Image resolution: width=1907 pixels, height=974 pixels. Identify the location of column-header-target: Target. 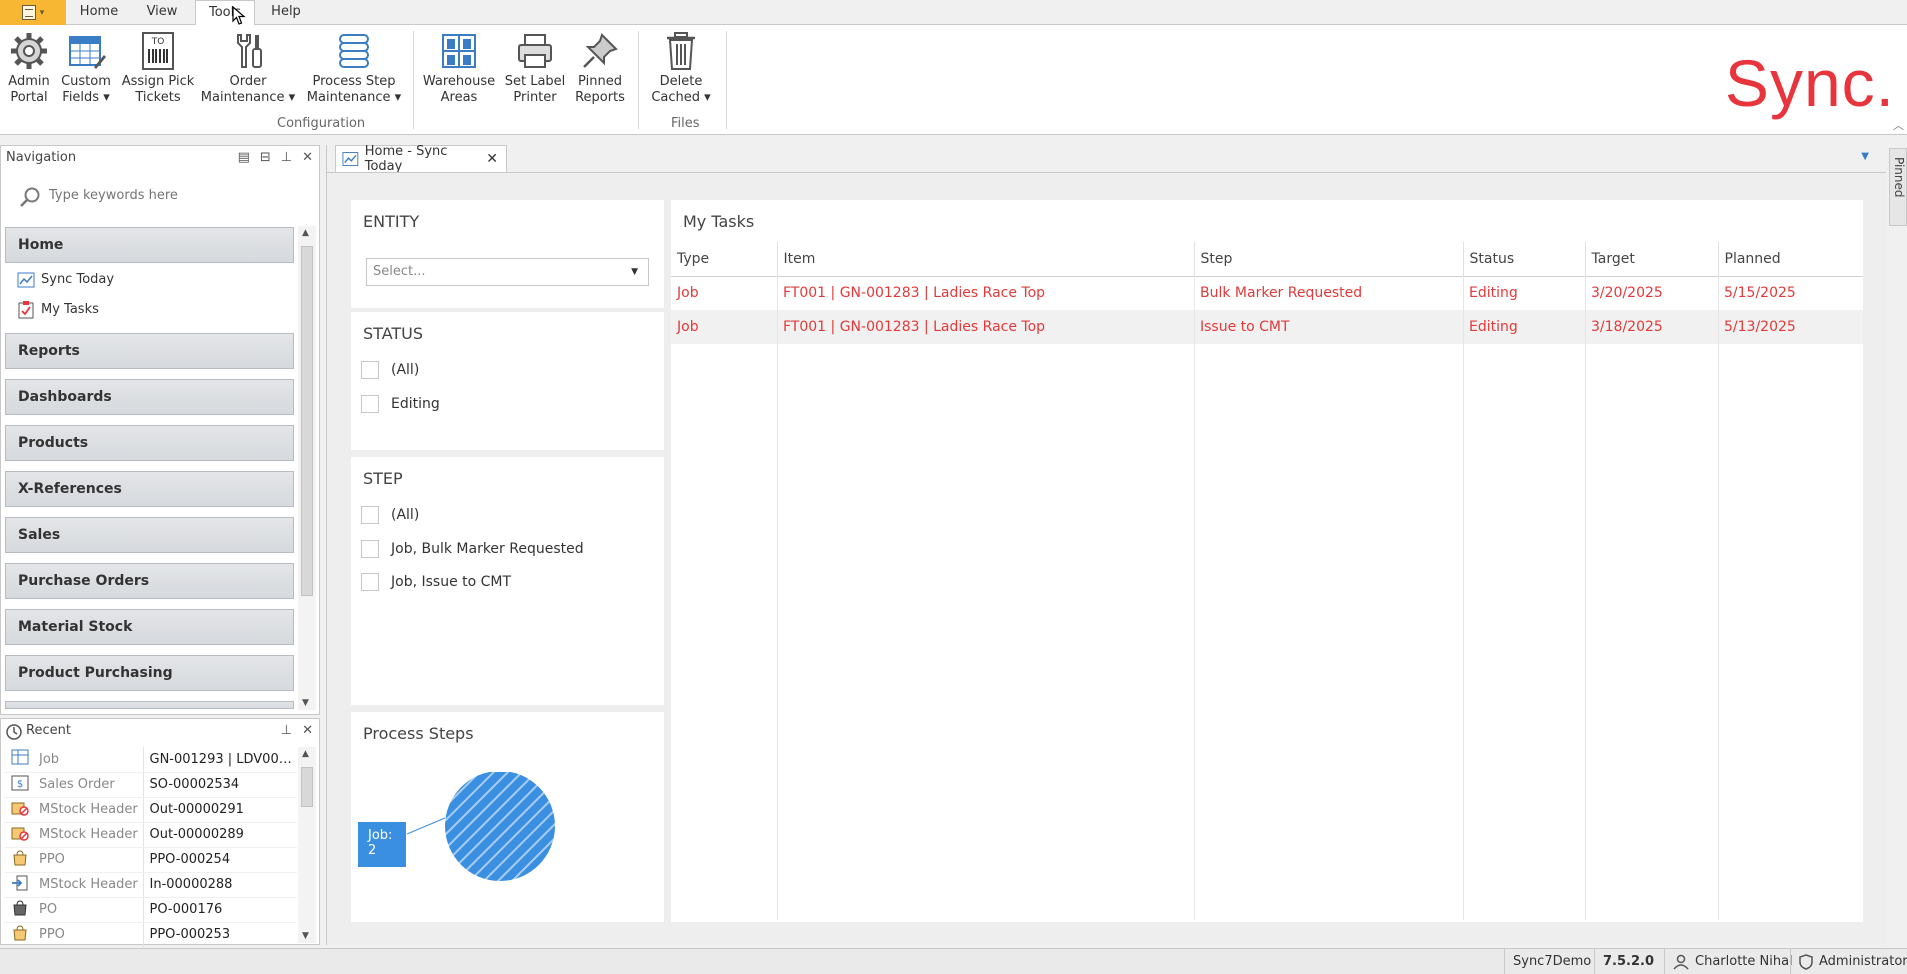
(1652, 259).